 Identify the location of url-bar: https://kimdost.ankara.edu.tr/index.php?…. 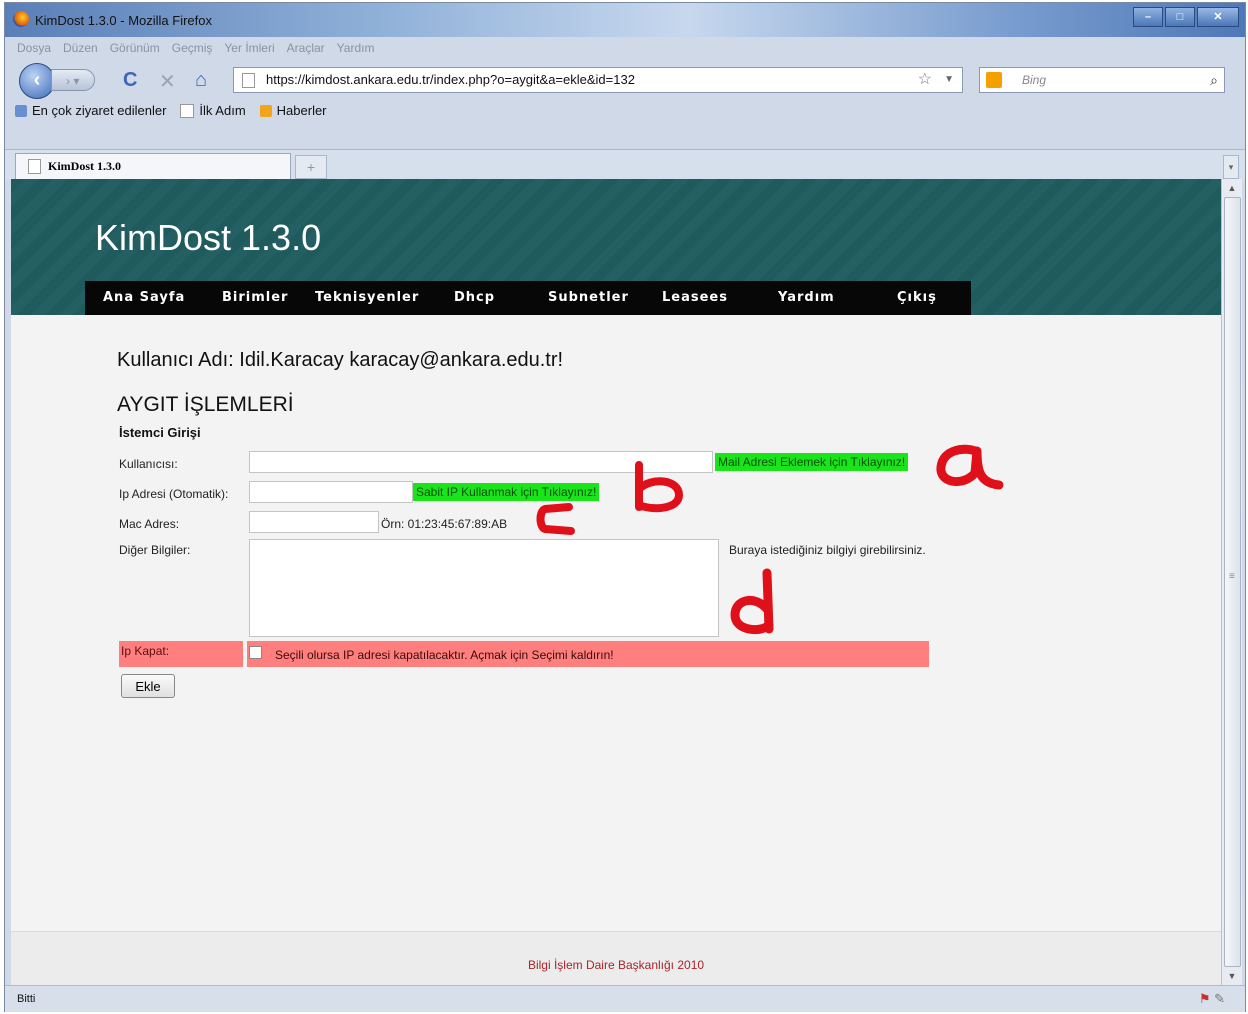
(598, 80).